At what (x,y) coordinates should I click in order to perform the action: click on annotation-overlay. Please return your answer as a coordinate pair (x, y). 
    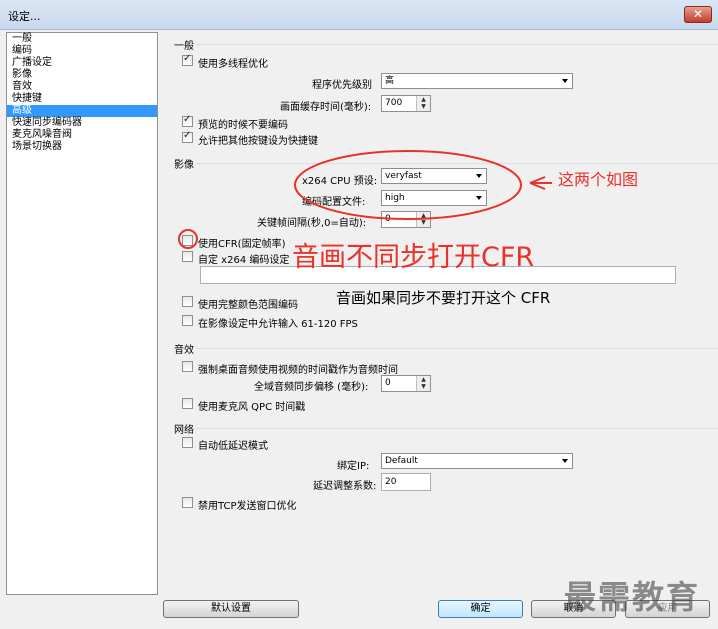
    Looking at the image, I should click on (365, 199).